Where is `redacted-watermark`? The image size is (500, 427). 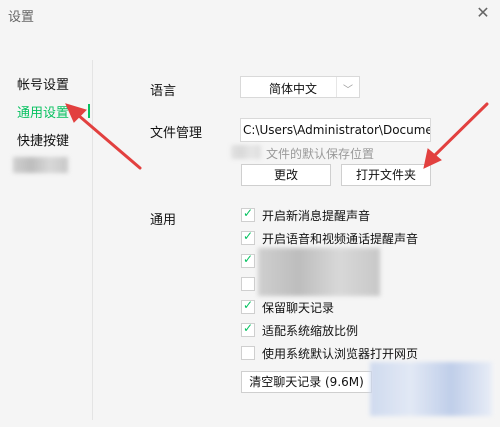 redacted-watermark is located at coordinates (431, 389).